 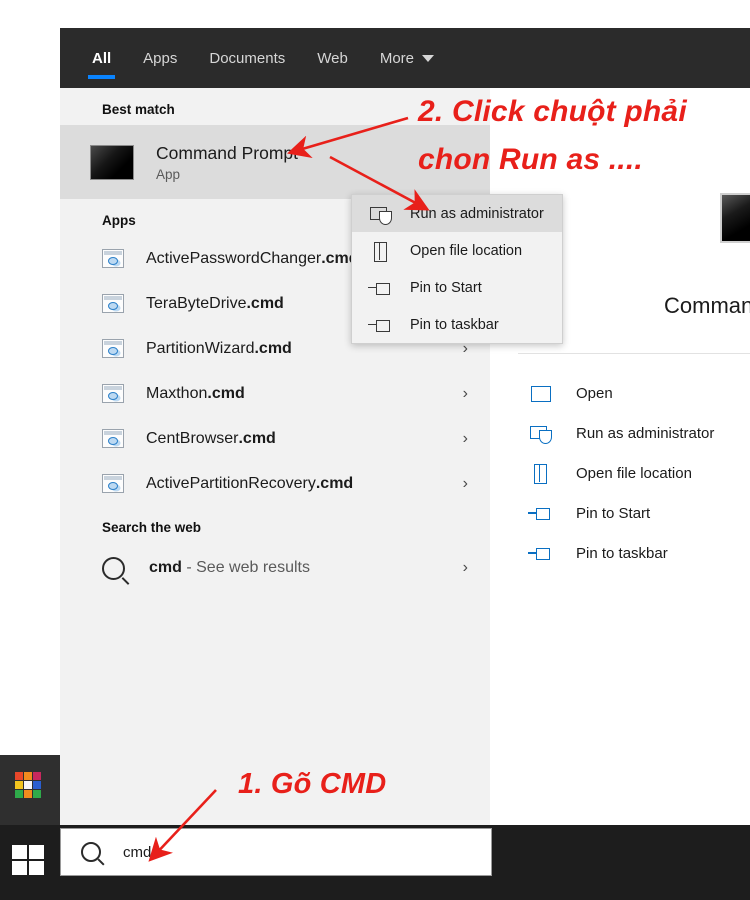 I want to click on list-item: CentBrowser.cmd ›, so click(x=275, y=438).